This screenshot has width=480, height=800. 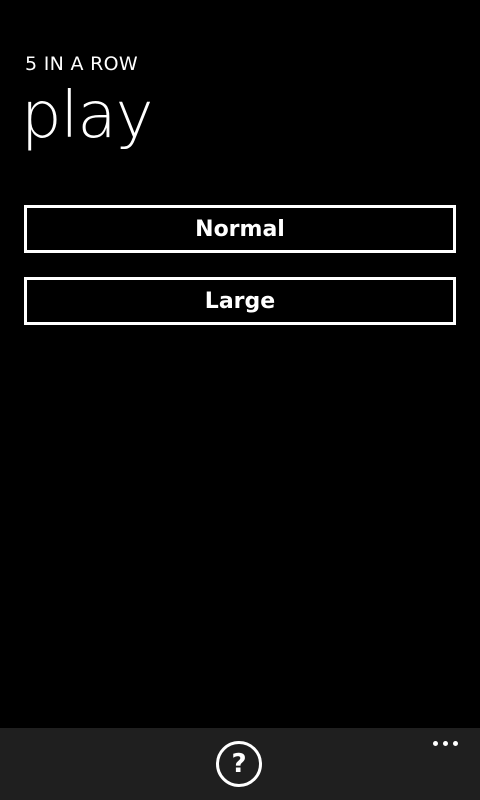 I want to click on large-button-label: Large, so click(x=240, y=301).